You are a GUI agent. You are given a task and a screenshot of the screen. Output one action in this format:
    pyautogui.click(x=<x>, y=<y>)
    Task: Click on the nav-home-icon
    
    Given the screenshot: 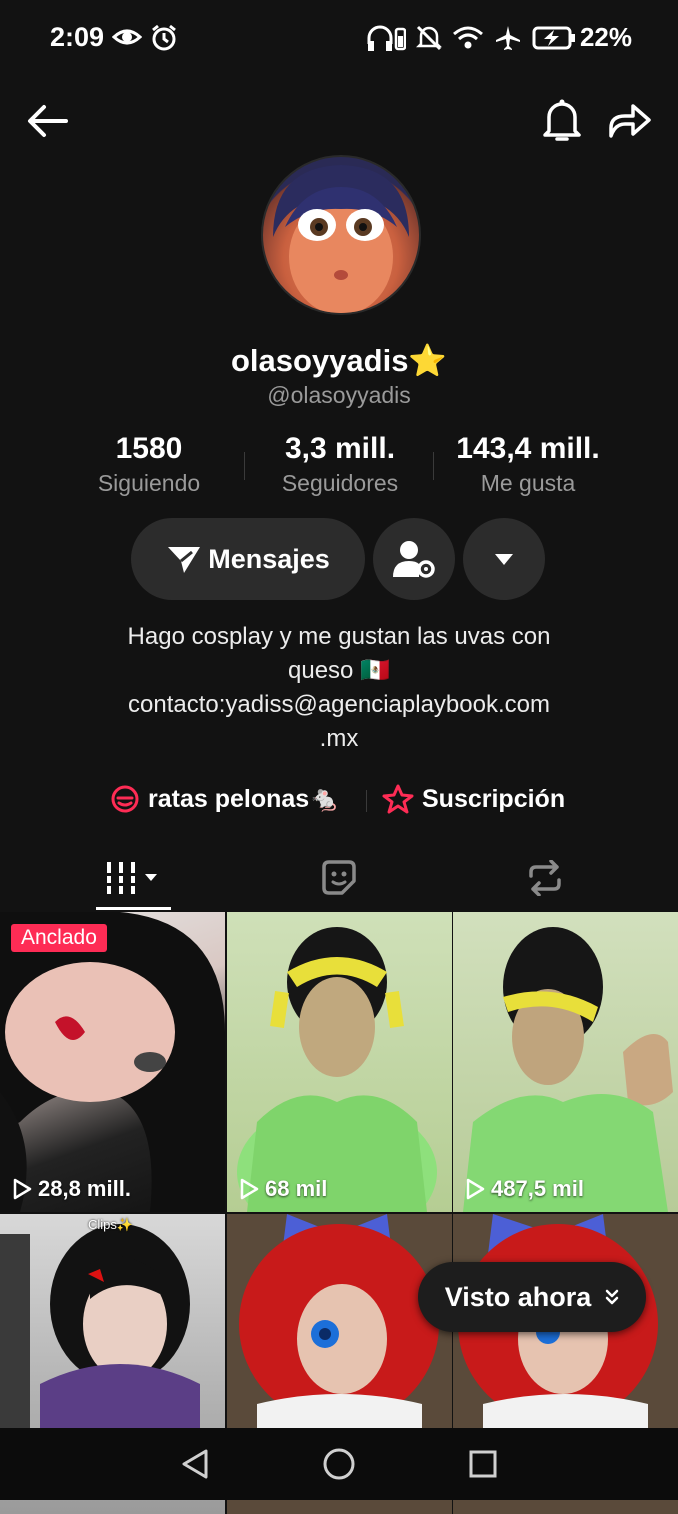 What is the action you would take?
    pyautogui.click(x=339, y=1464)
    